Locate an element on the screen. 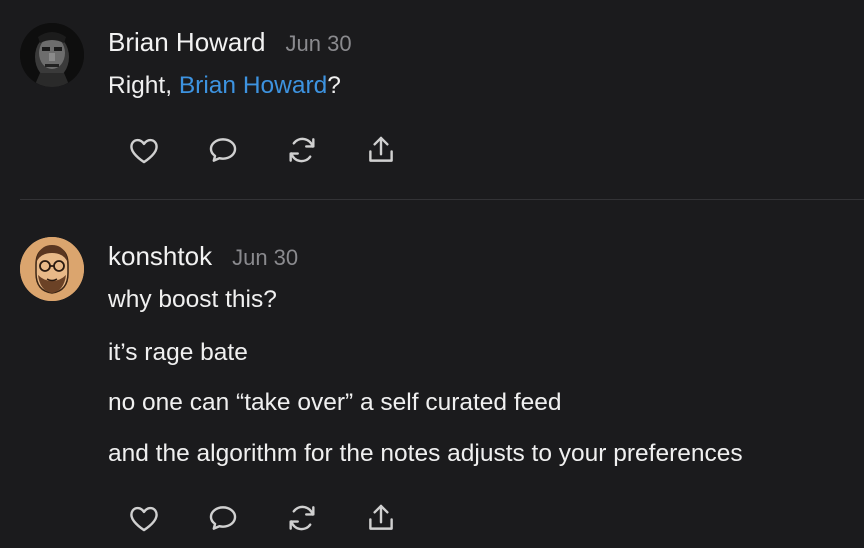  note-paragraph-2: it’s rage bate is located at coordinates (178, 352).